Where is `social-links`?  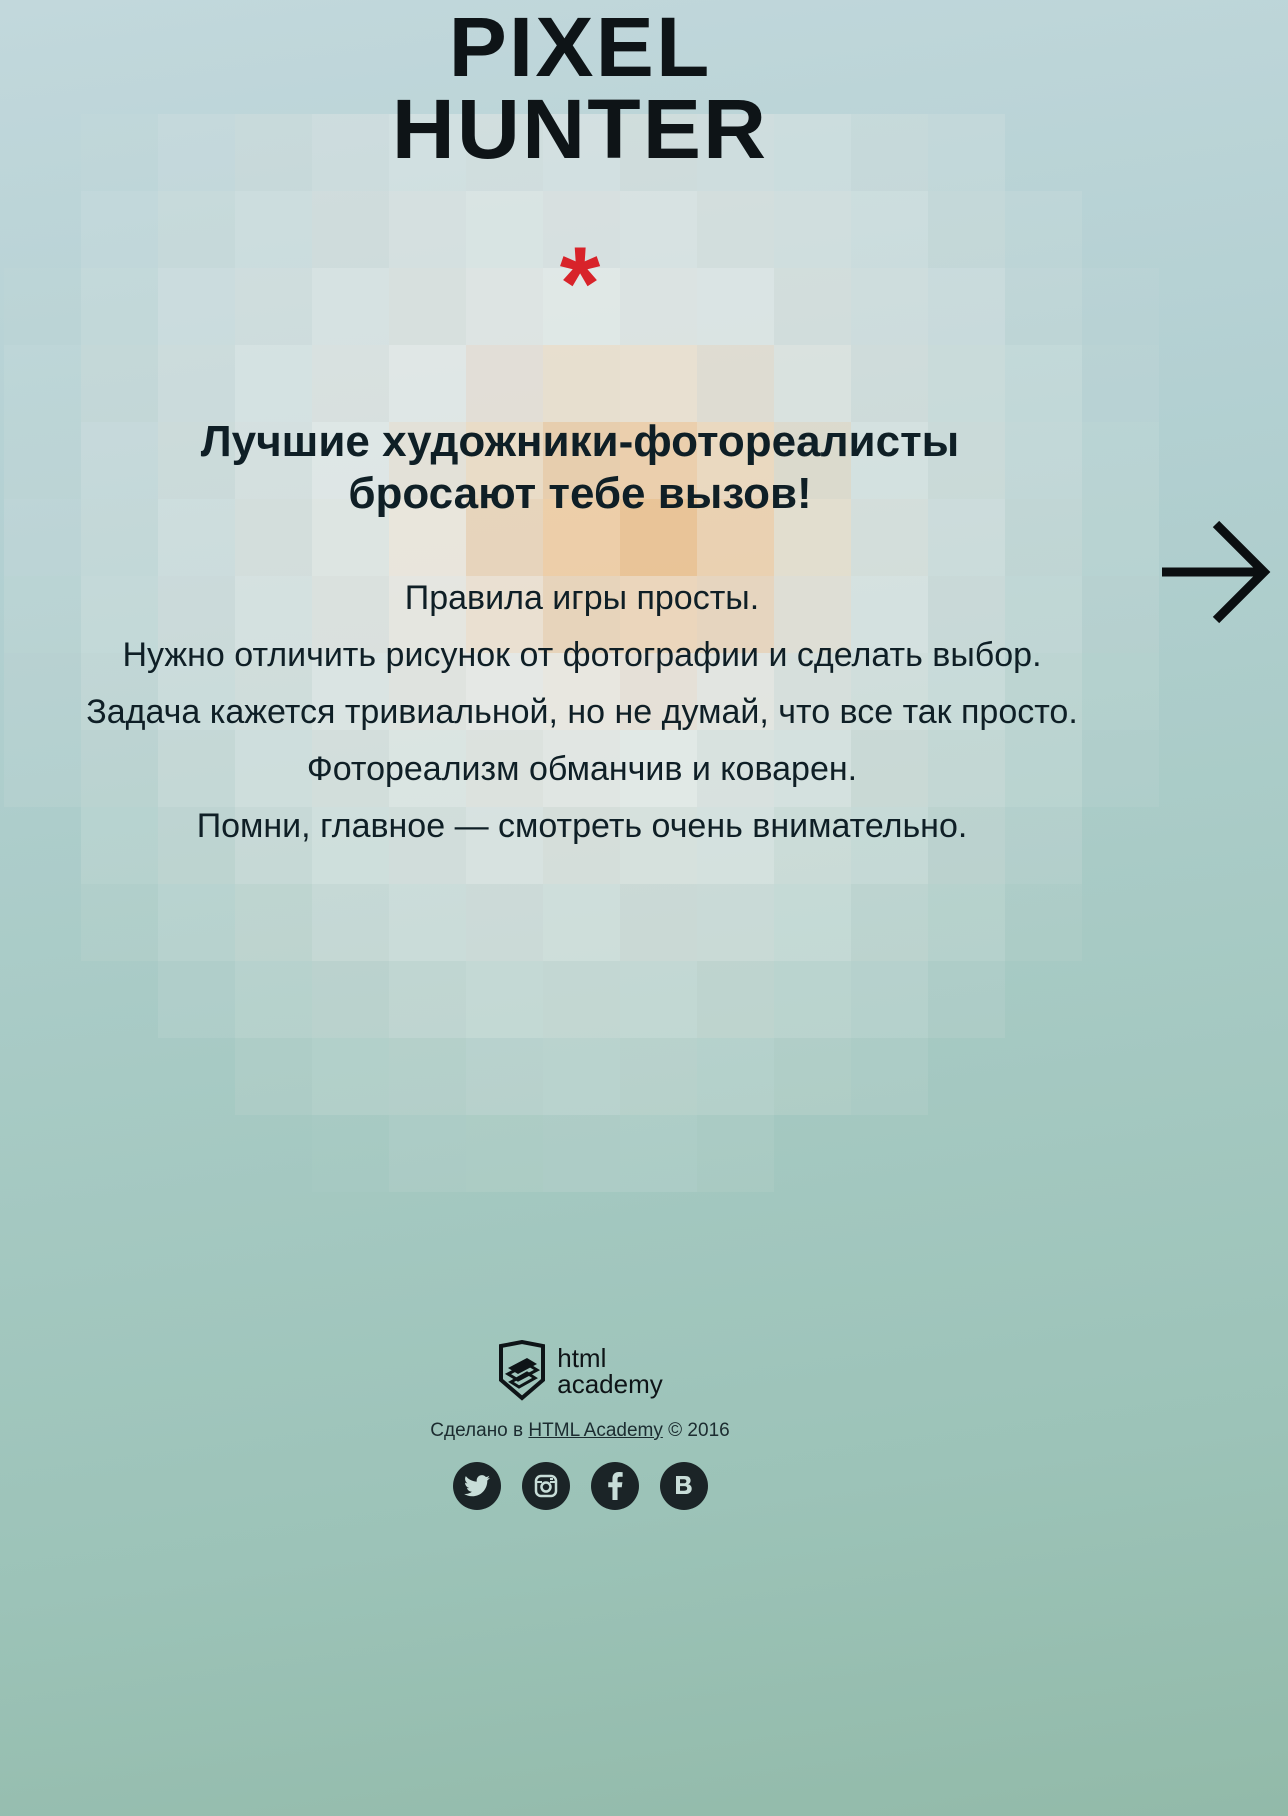
social-links is located at coordinates (580, 1486).